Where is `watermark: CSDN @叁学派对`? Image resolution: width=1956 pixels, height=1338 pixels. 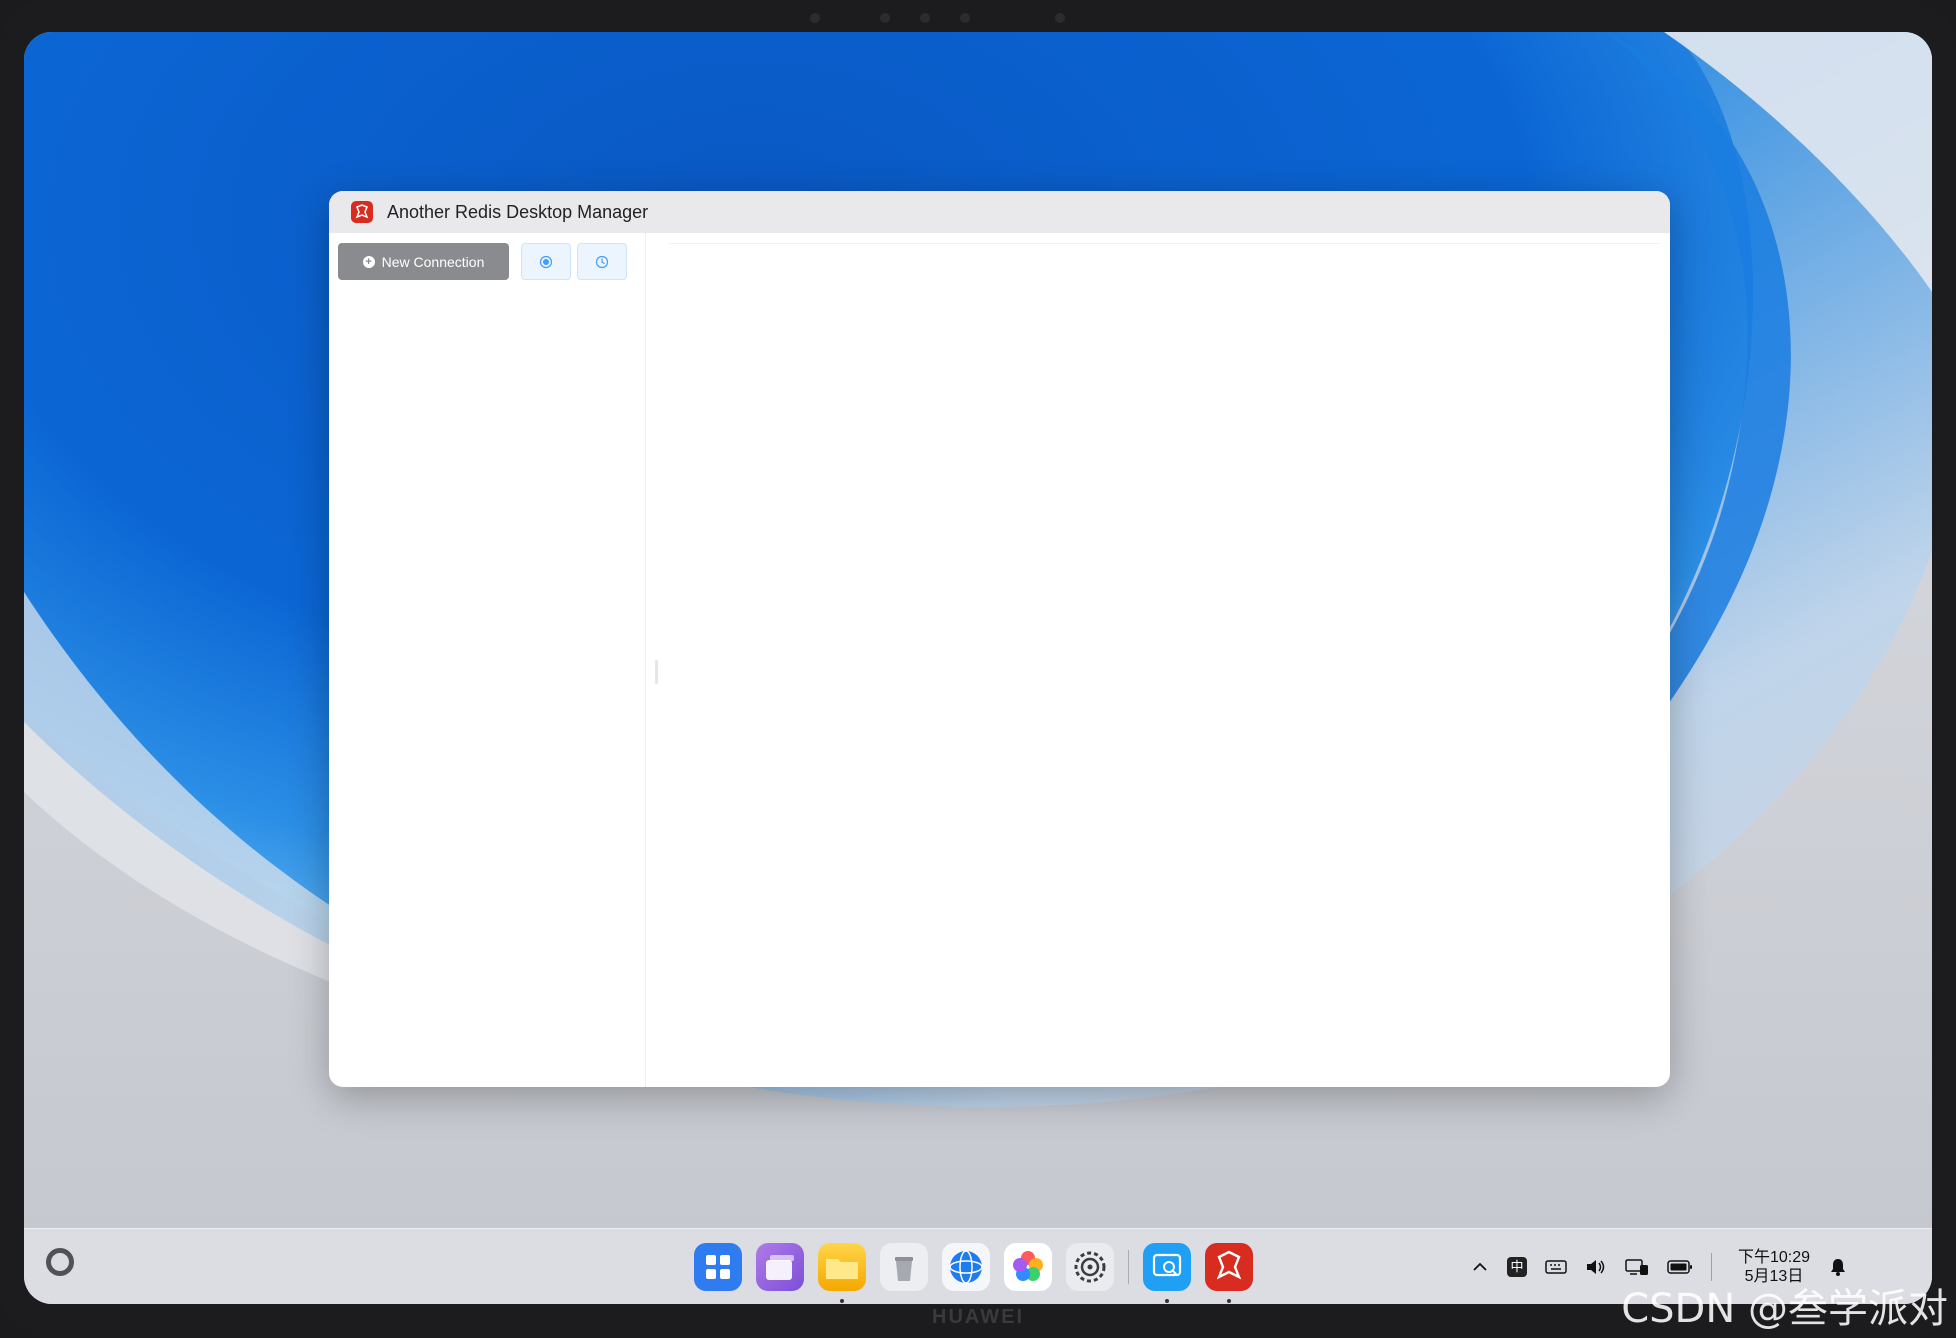 watermark: CSDN @叁学派对 is located at coordinates (1784, 1309).